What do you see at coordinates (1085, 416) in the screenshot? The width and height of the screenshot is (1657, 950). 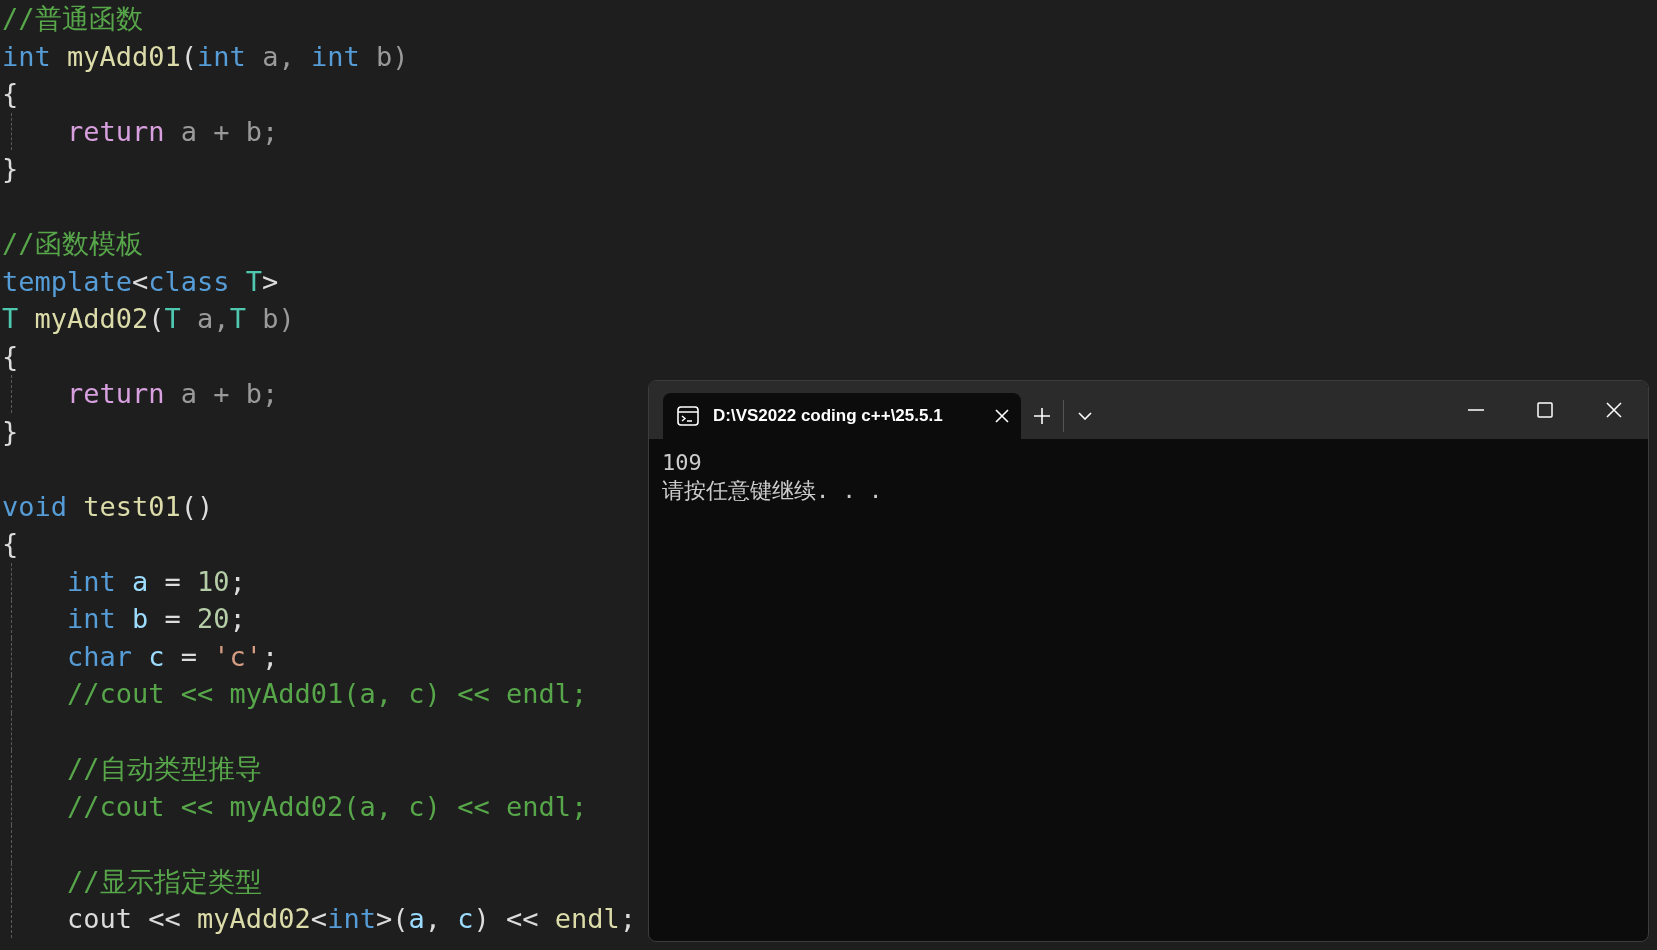 I see `chevron-down-icon` at bounding box center [1085, 416].